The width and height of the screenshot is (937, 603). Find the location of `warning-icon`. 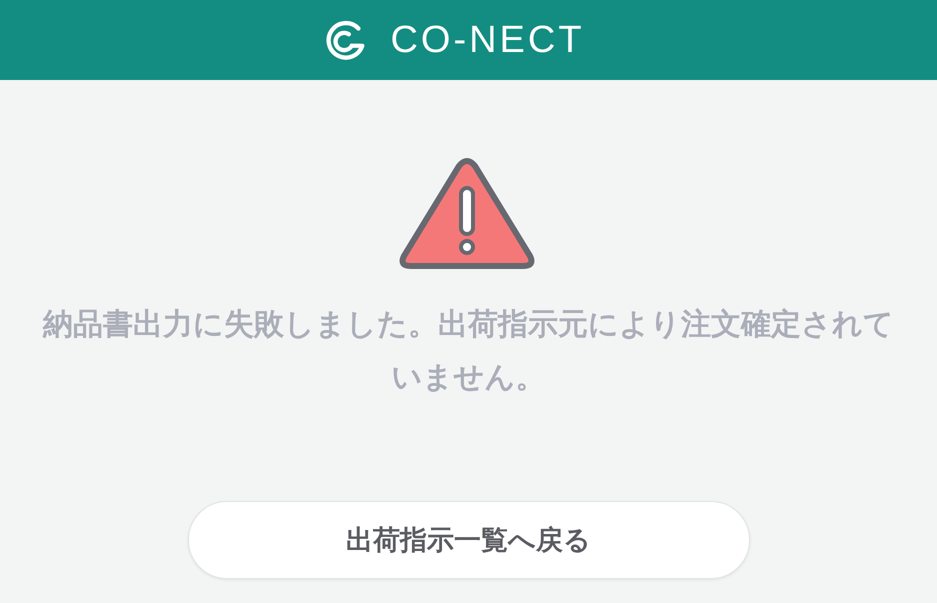

warning-icon is located at coordinates (466, 214).